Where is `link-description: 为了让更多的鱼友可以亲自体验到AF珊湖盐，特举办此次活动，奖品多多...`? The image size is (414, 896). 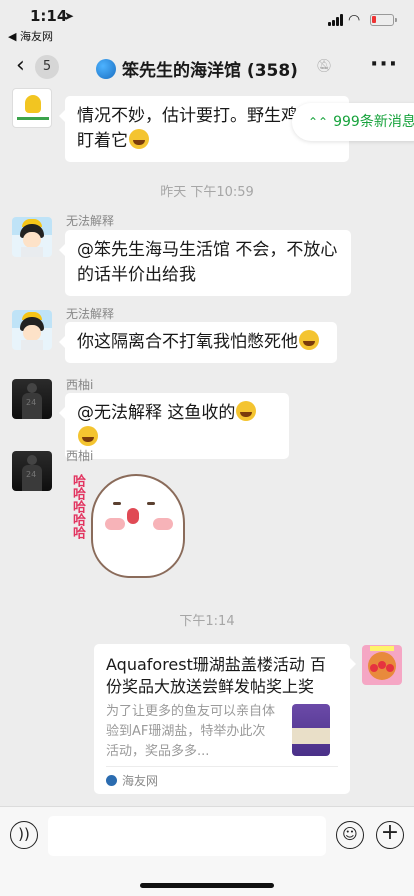
link-description: 为了让更多的鱼友可以亲自体验到AF珊湖盐，特举办此次活动，奖品多多... is located at coordinates (191, 731).